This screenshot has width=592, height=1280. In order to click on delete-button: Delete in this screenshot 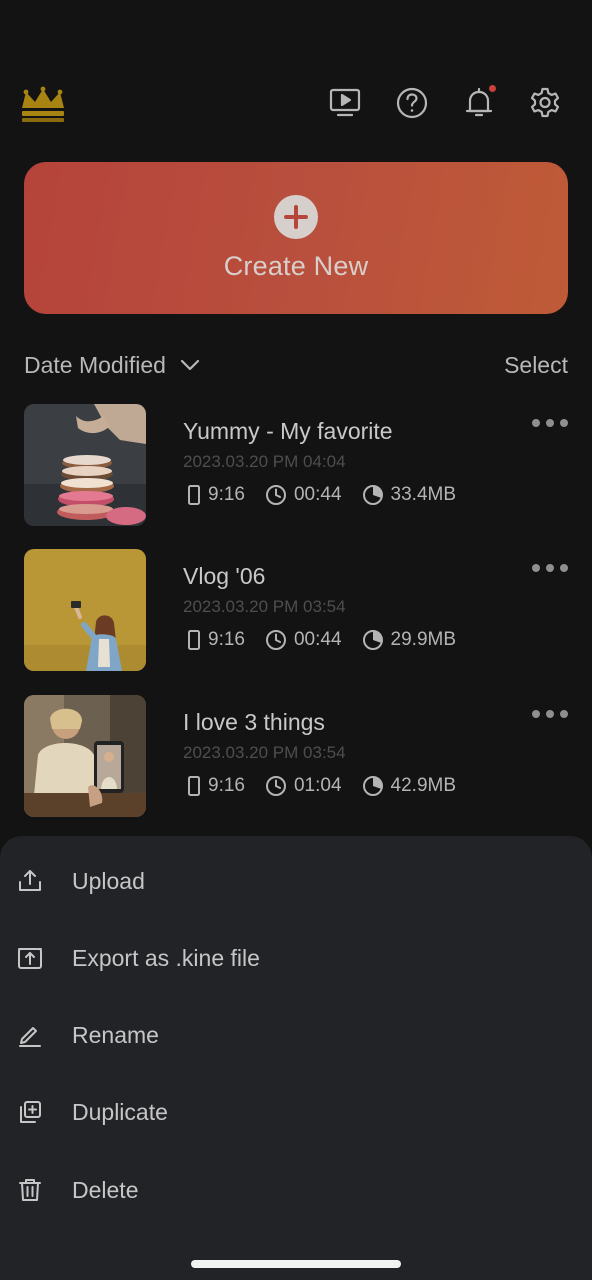, I will do `click(296, 1190)`.